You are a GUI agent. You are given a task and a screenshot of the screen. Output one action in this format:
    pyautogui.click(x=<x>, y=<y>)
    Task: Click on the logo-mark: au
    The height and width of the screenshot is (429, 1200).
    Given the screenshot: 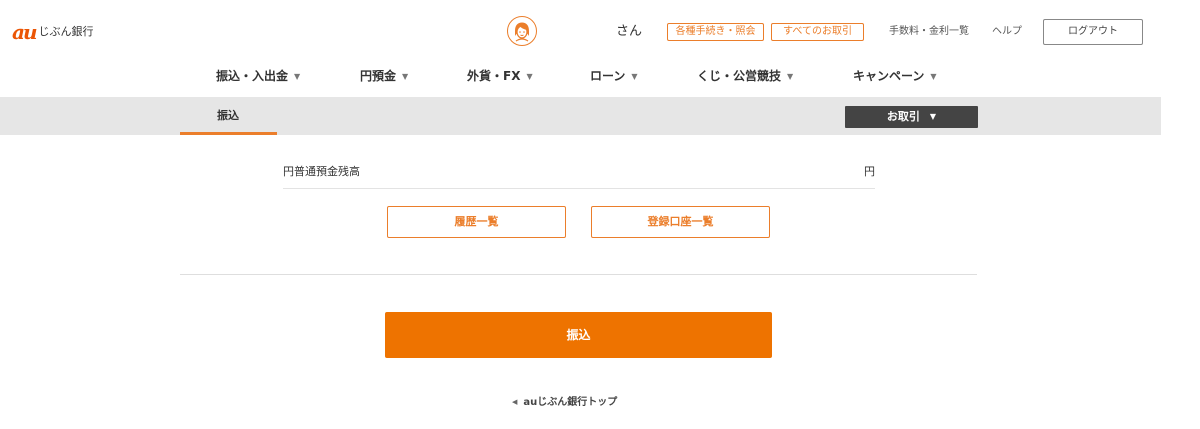 What is the action you would take?
    pyautogui.click(x=24, y=32)
    